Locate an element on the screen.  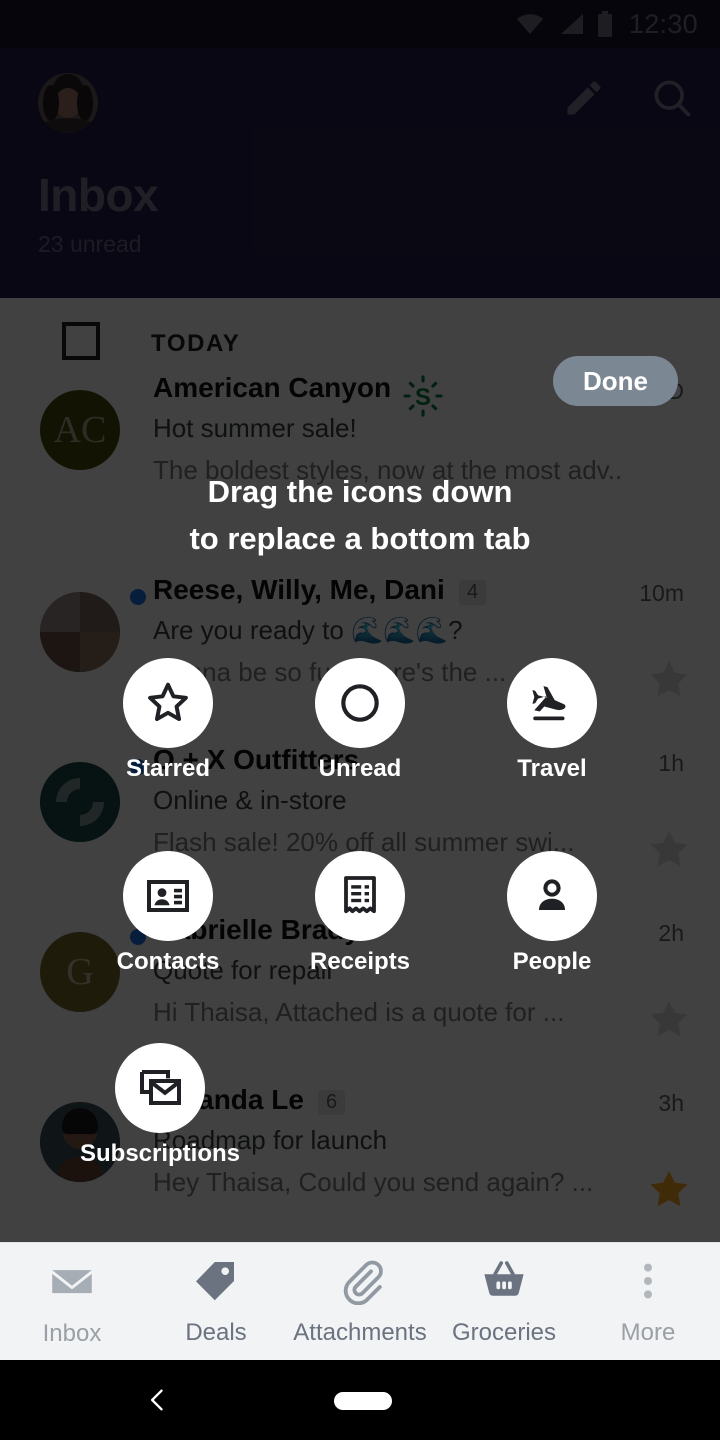
bottom-nav-item-attachments: Attachments is located at coordinates (360, 1302).